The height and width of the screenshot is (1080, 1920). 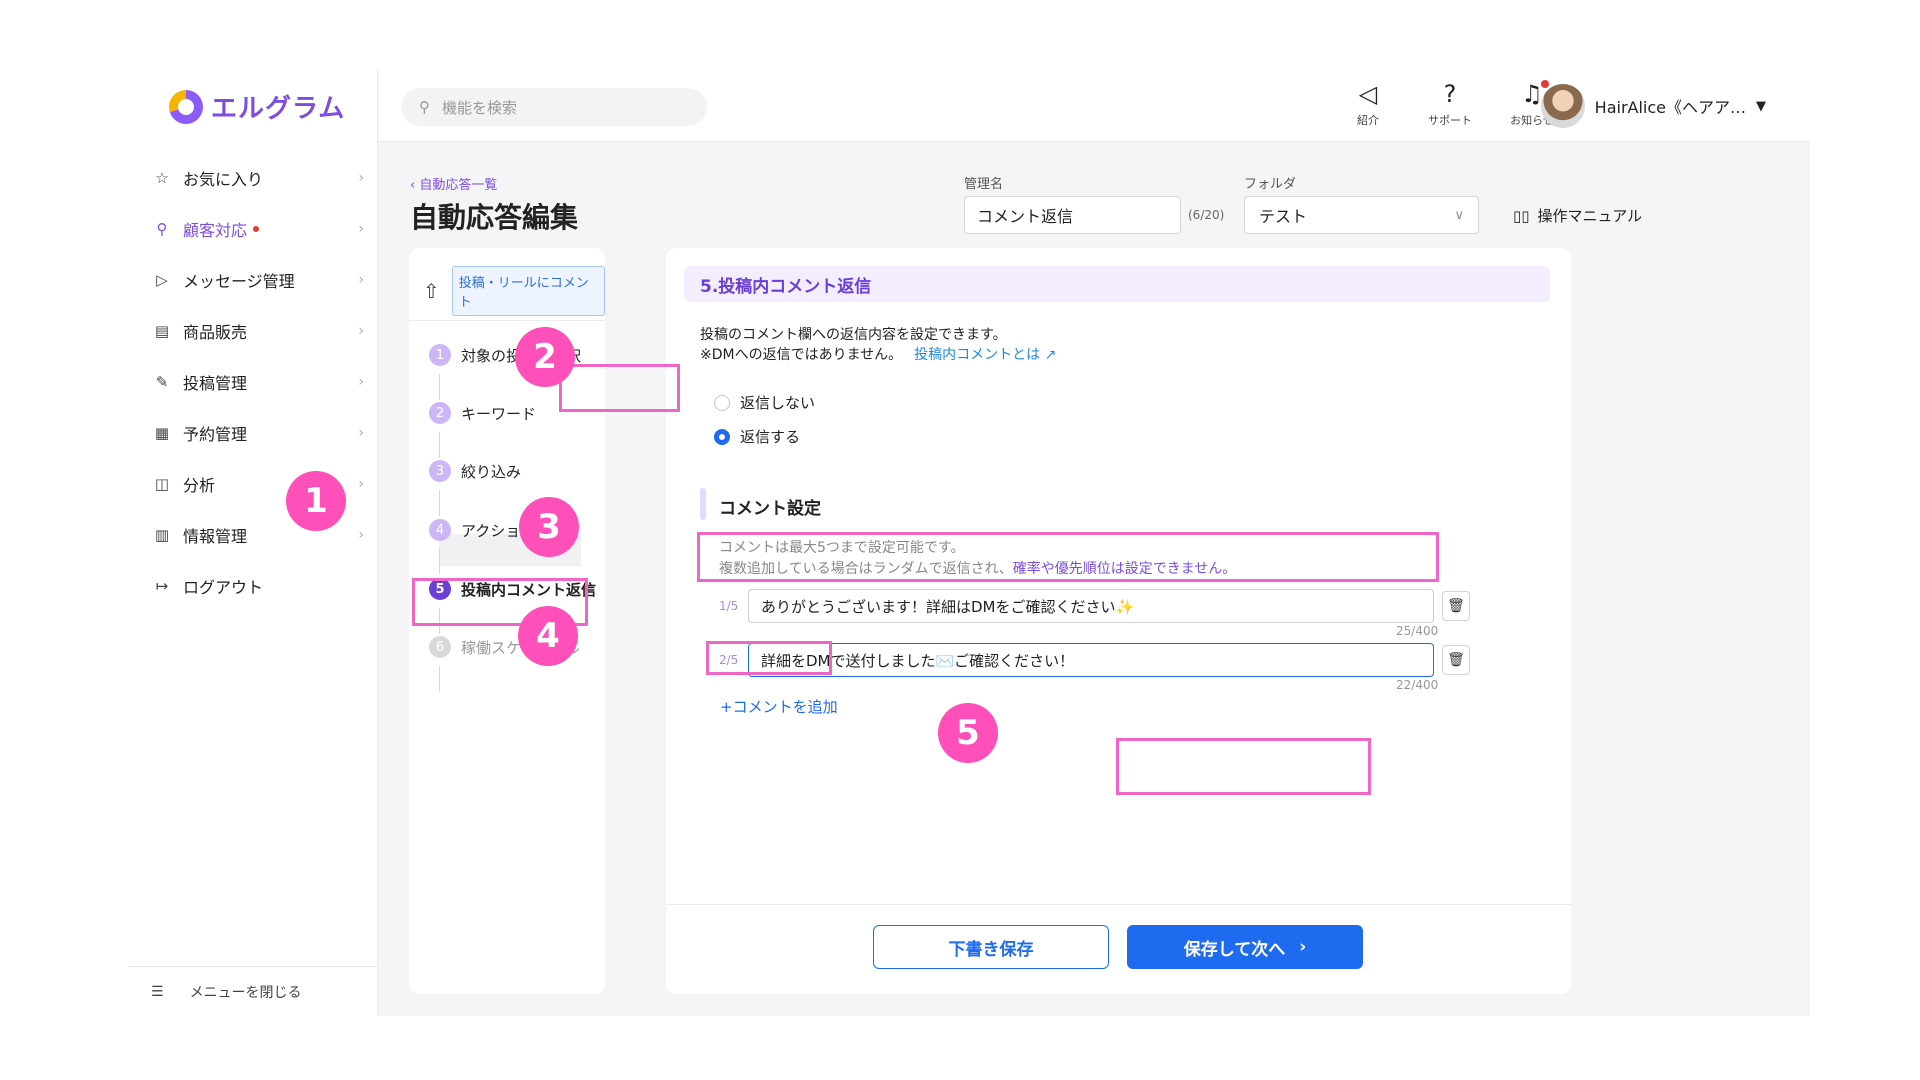 What do you see at coordinates (984, 184) in the screenshot?
I see `management-name-label: 管理名` at bounding box center [984, 184].